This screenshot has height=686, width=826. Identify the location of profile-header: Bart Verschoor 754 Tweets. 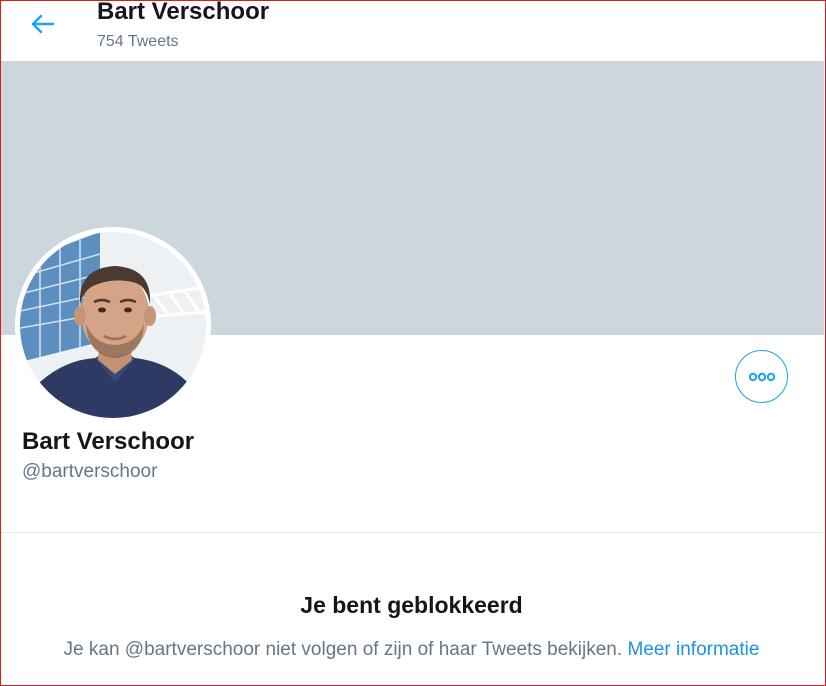
(413, 30).